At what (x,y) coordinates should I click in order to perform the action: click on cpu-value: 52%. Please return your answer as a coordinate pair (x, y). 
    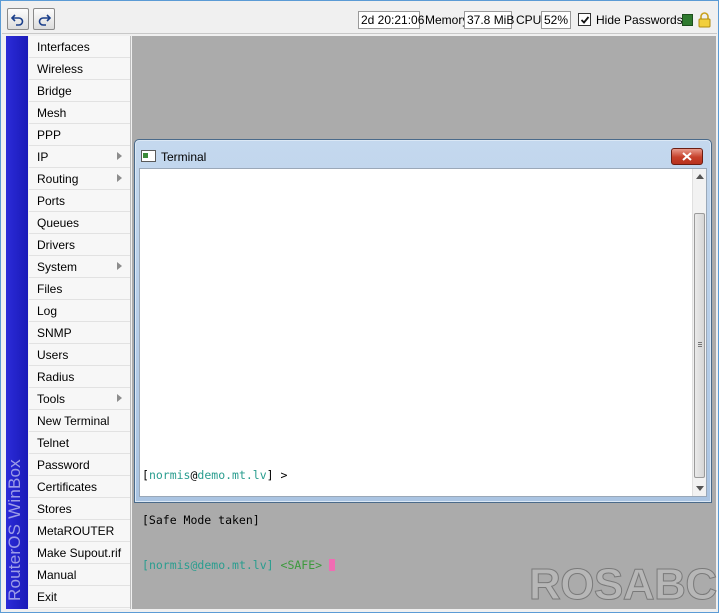
    Looking at the image, I should click on (556, 20).